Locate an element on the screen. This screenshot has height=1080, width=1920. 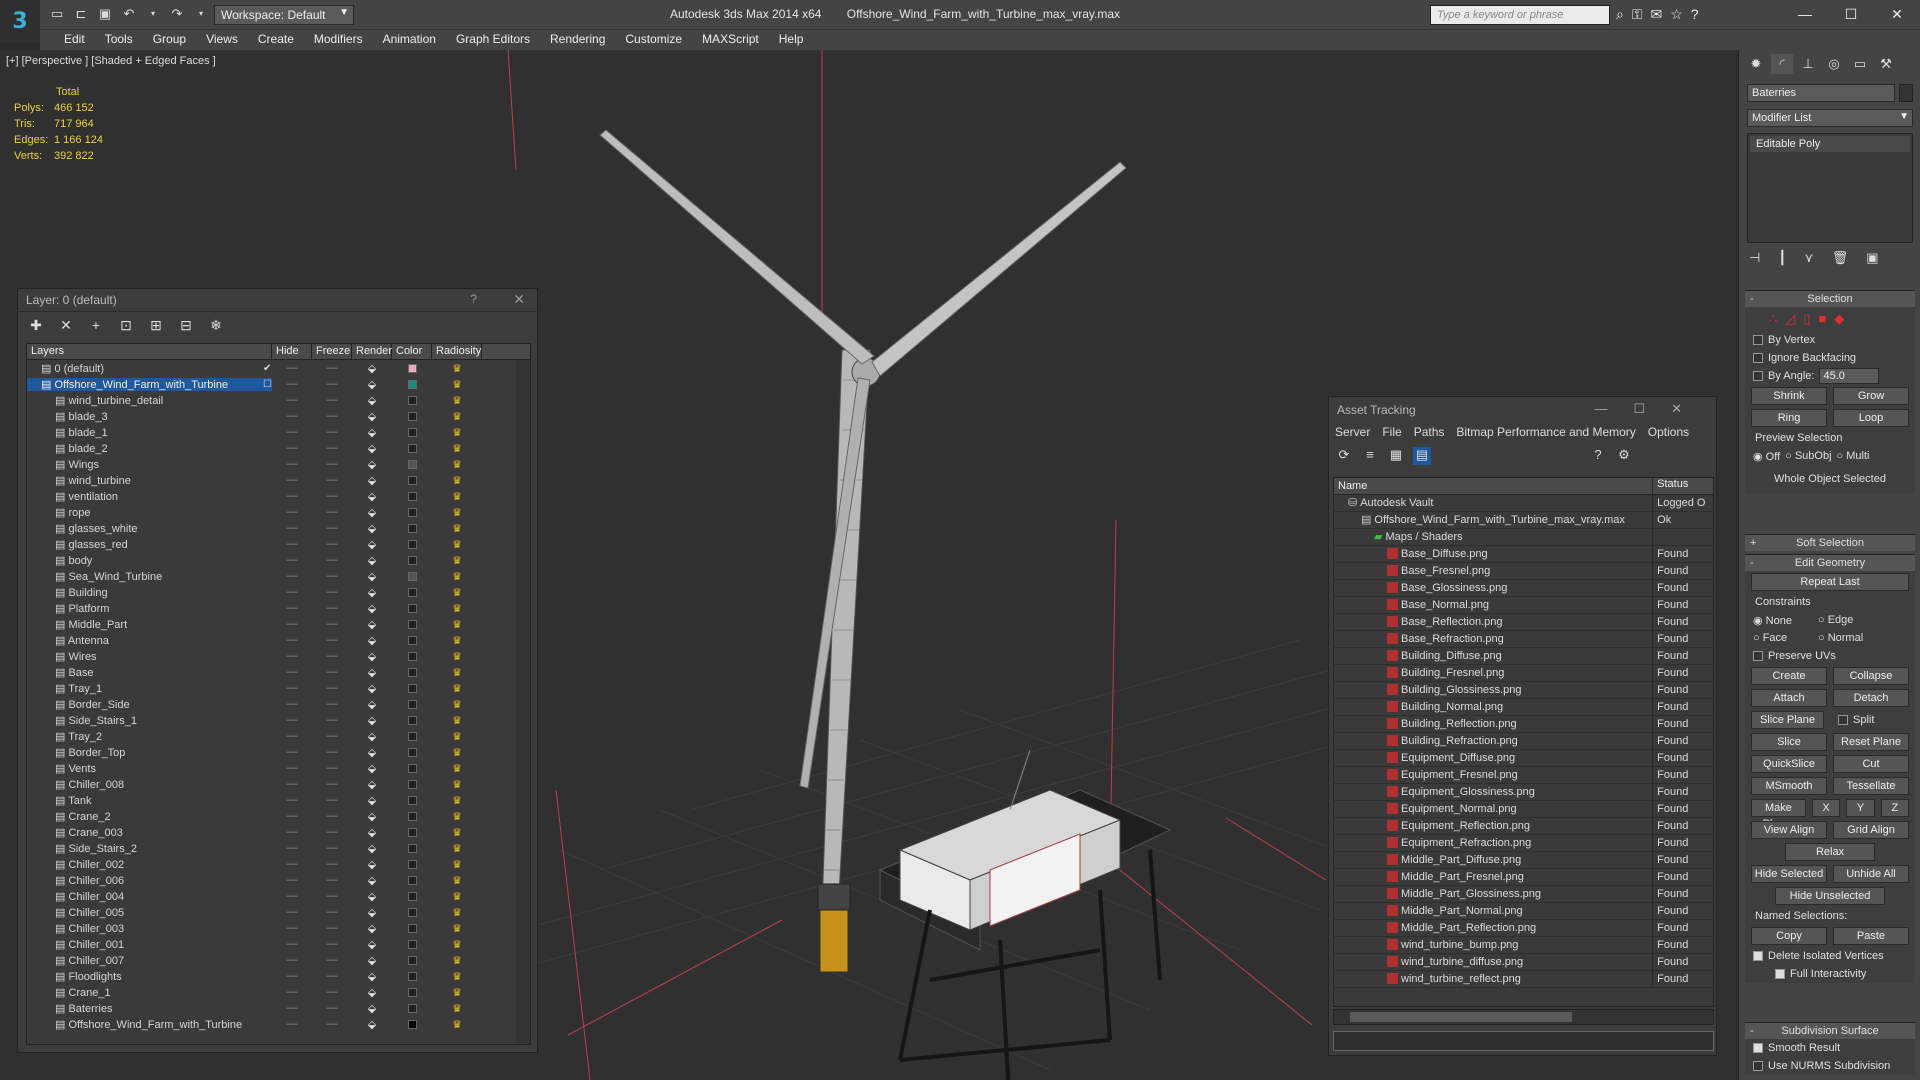
layer-row: ▤ glasses_white — — ⬙ ♛ is located at coordinates (278, 528).